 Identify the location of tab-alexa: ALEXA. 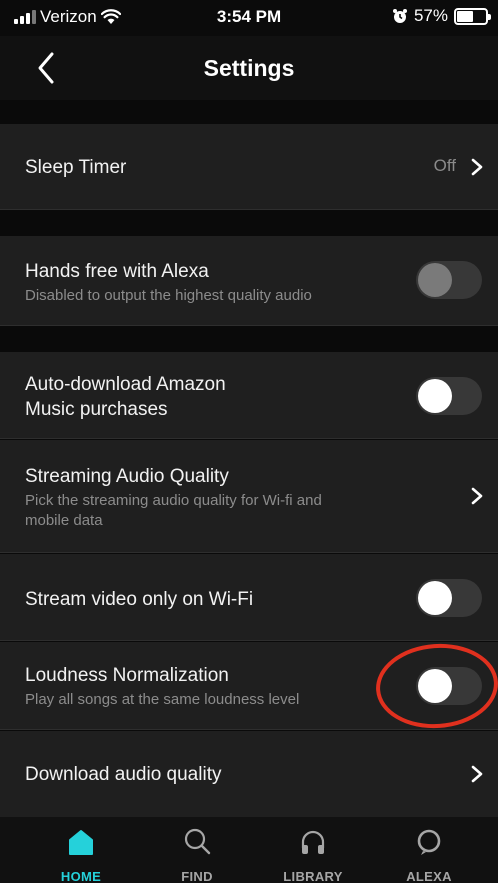
(429, 850).